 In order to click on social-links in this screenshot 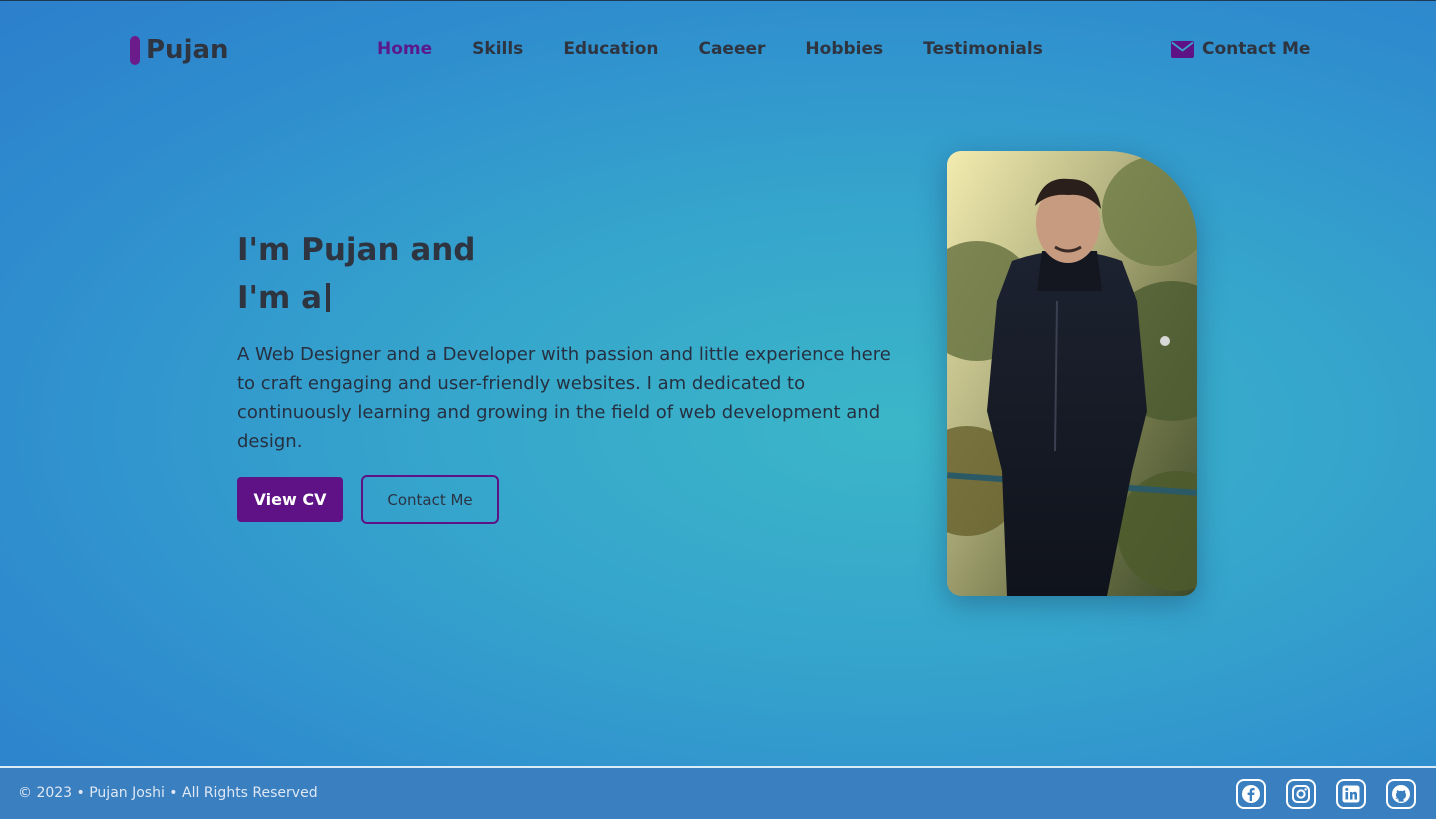, I will do `click(1326, 794)`.